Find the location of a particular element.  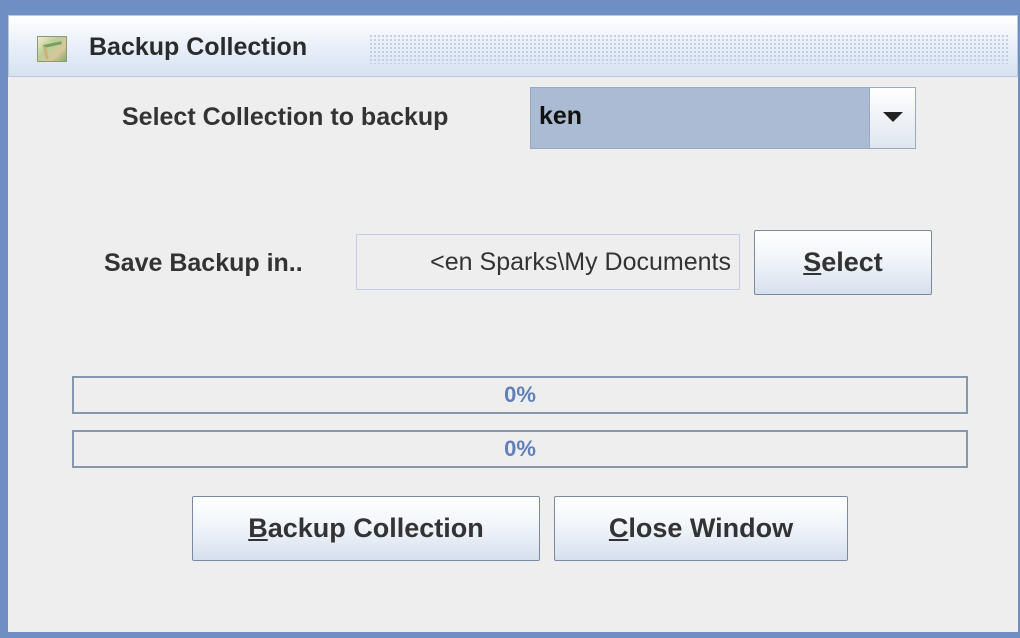

collection-select-value: ken is located at coordinates (561, 116).